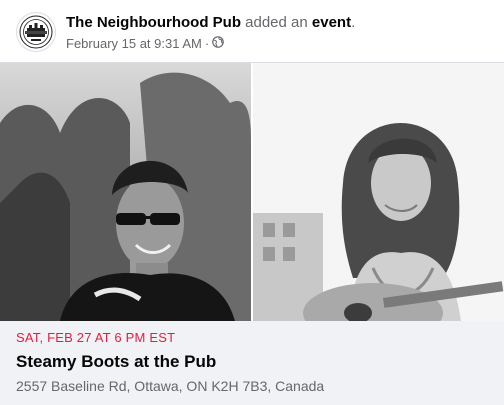  I want to click on event-title: Steamy Boots at the Pub, so click(252, 361).